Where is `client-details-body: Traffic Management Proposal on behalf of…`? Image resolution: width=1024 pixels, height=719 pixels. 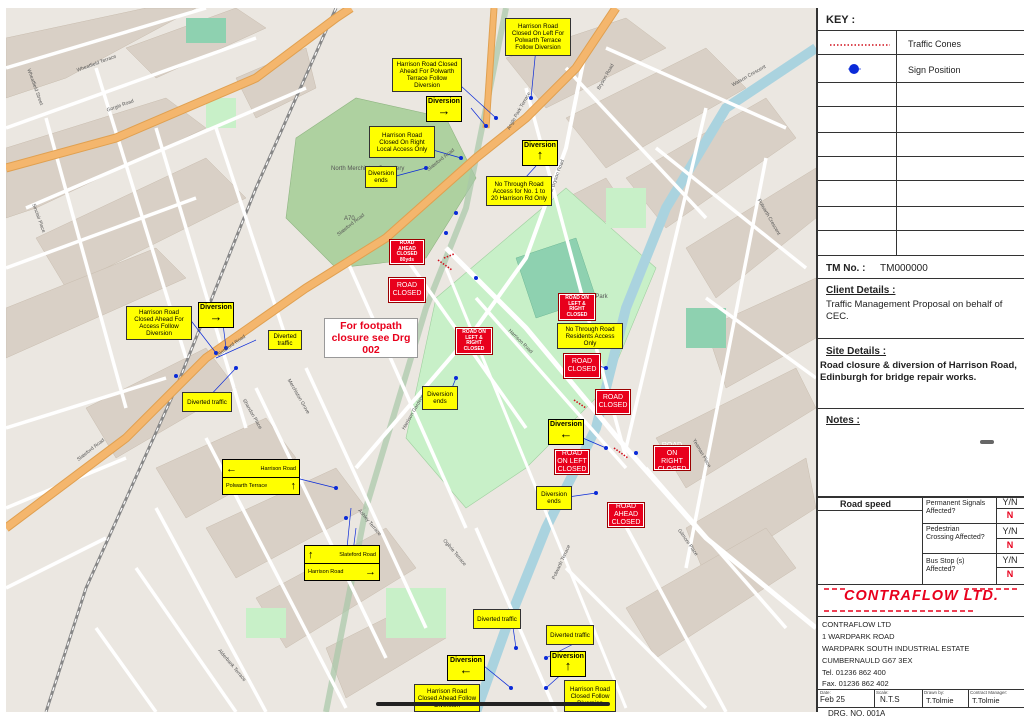
client-details-body: Traffic Management Proposal on behalf of… is located at coordinates (914, 310).